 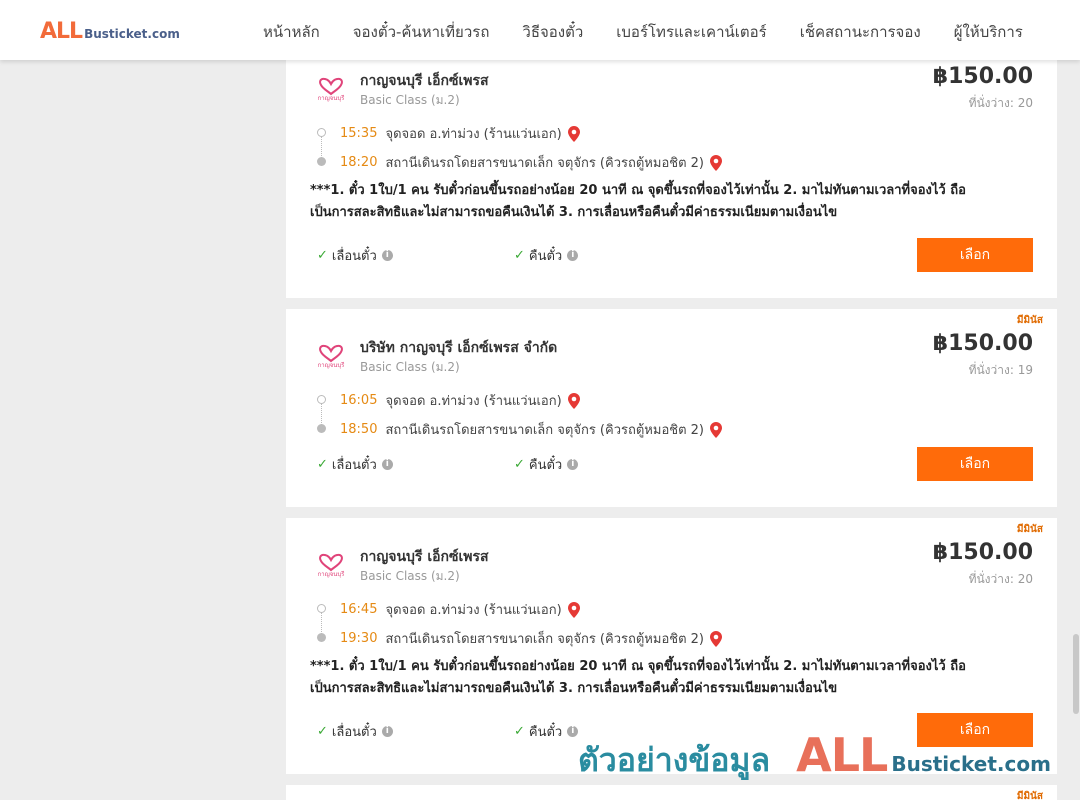 I want to click on arrive-time: 18:50, so click(x=359, y=429).